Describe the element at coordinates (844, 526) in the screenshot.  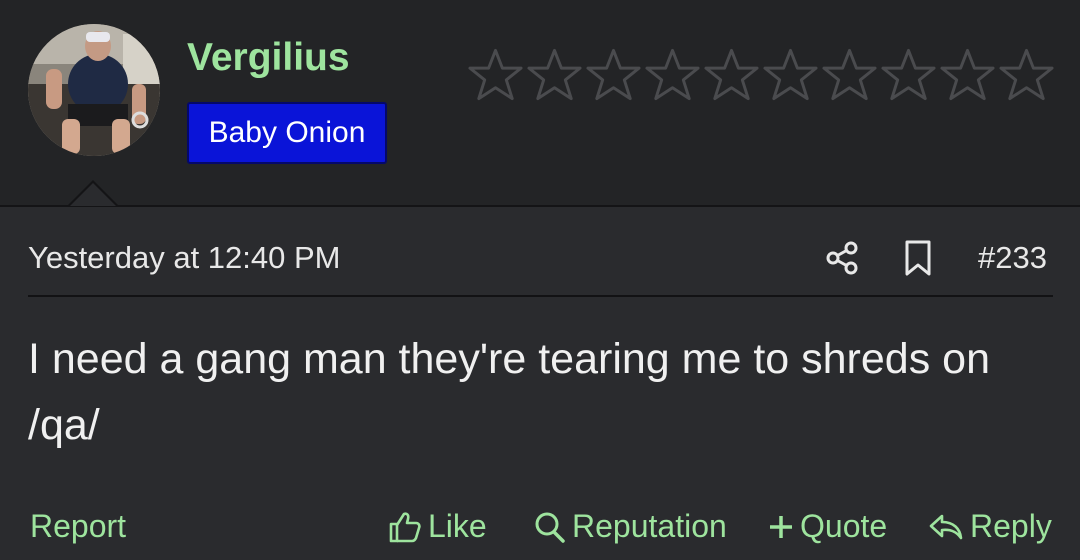
I see `quote-label: Quote` at that location.